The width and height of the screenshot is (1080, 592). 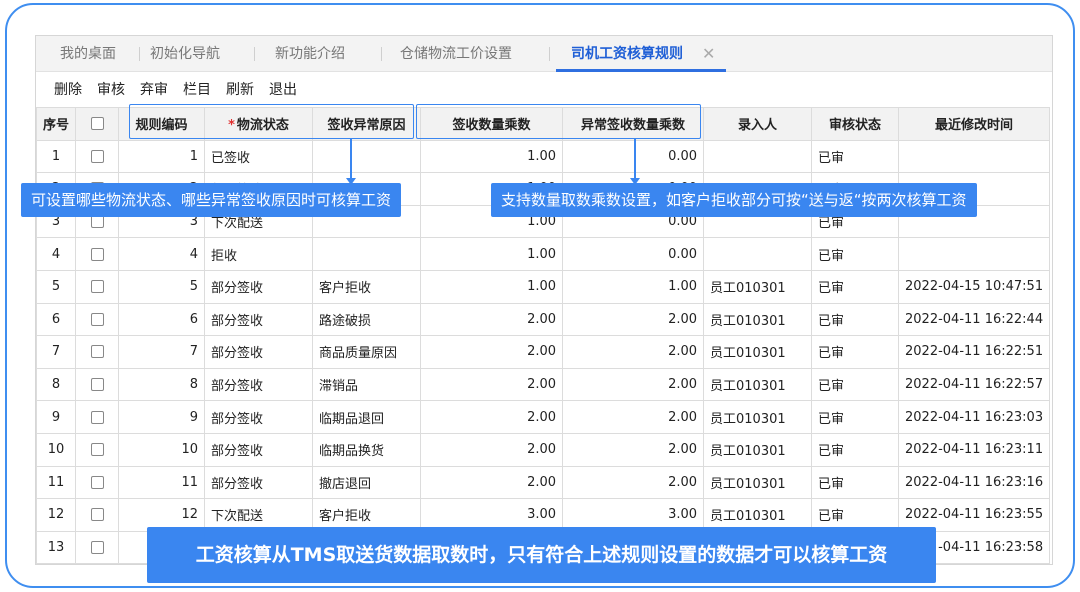 I want to click on cell-exception-reason: 客户拒收, so click(x=367, y=286).